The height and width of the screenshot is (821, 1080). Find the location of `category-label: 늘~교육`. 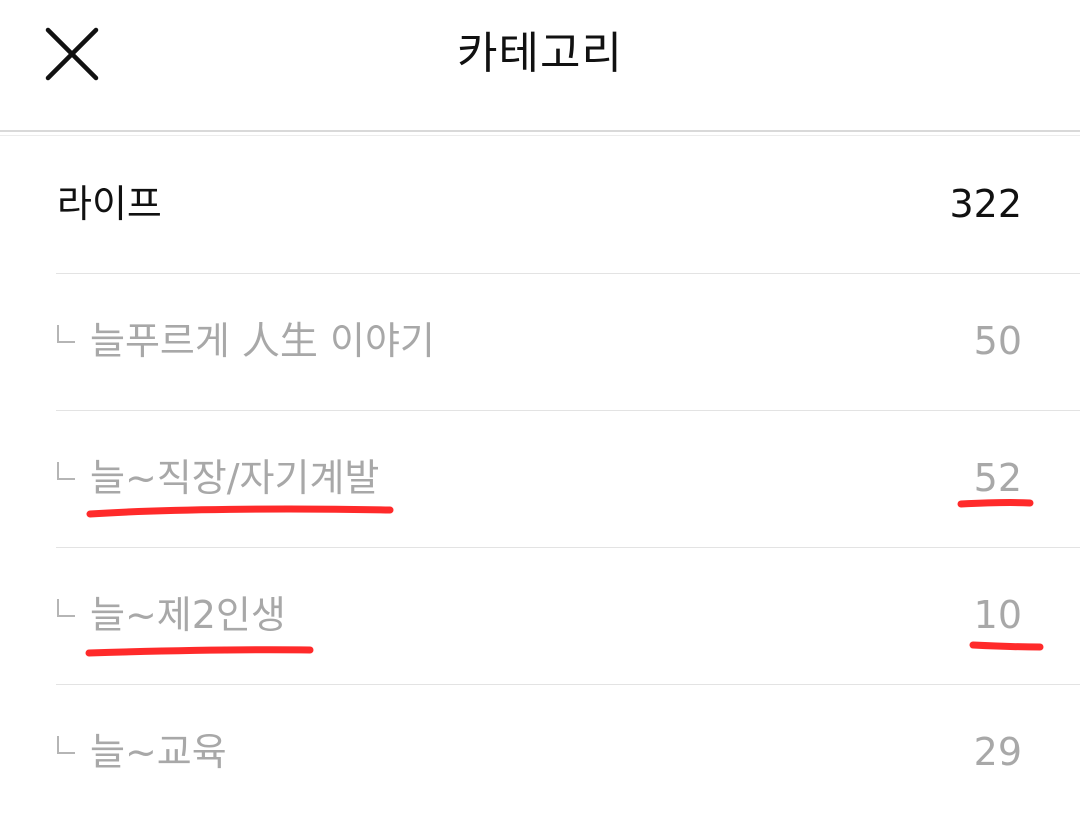

category-label: 늘~교육 is located at coordinates (158, 752).